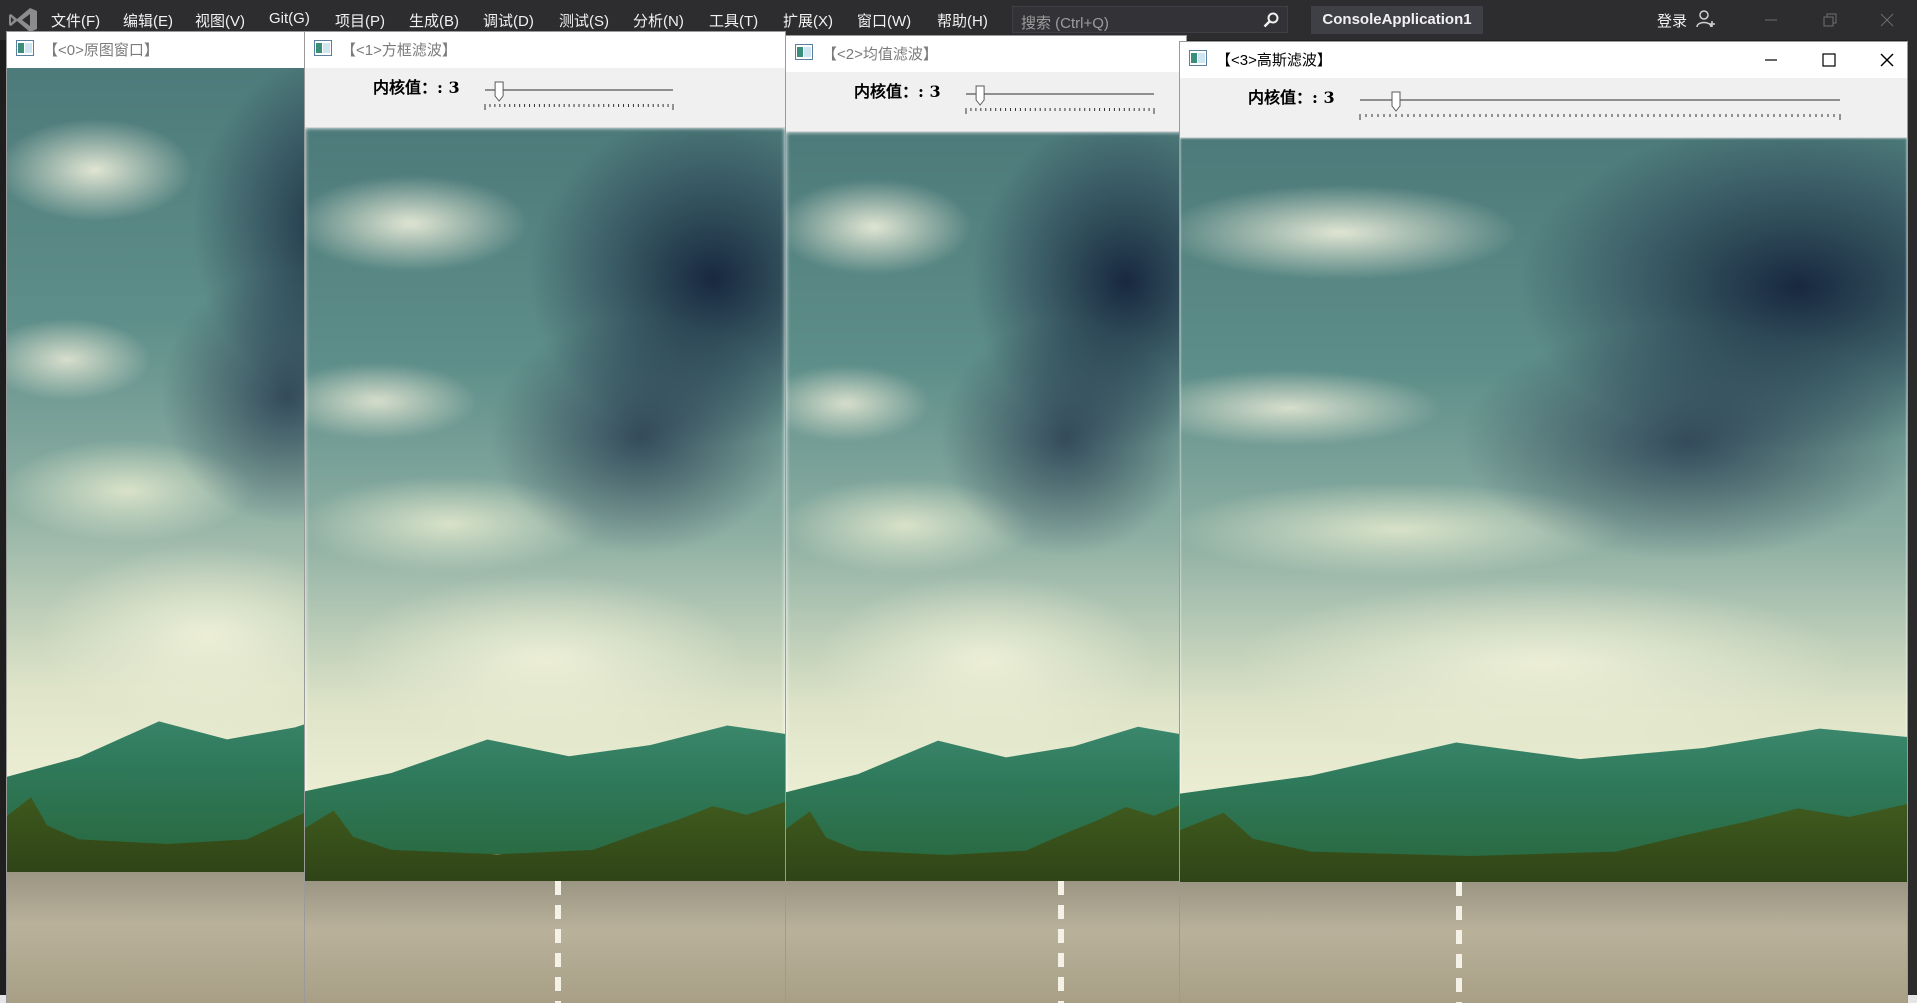 This screenshot has height=1003, width=1917. I want to click on window-title: 【<3>高斯滤波】, so click(1274, 60).